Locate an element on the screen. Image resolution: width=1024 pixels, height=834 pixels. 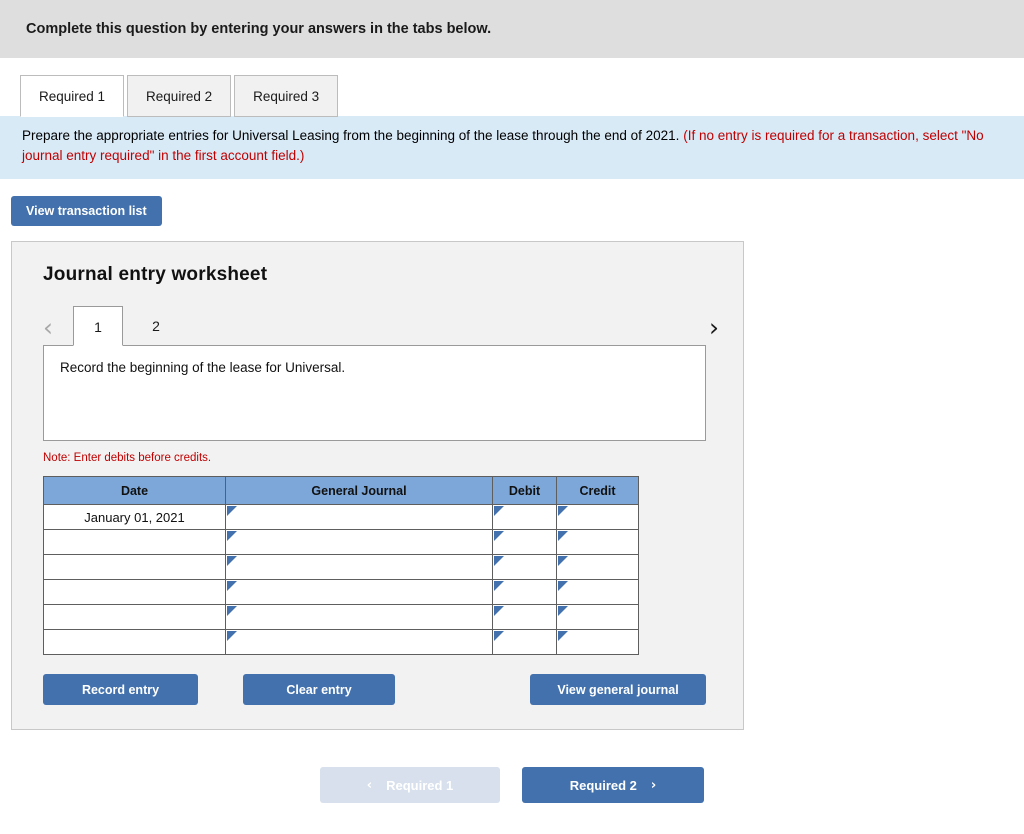
table-row: January 01, 2021 is located at coordinates (341, 517).